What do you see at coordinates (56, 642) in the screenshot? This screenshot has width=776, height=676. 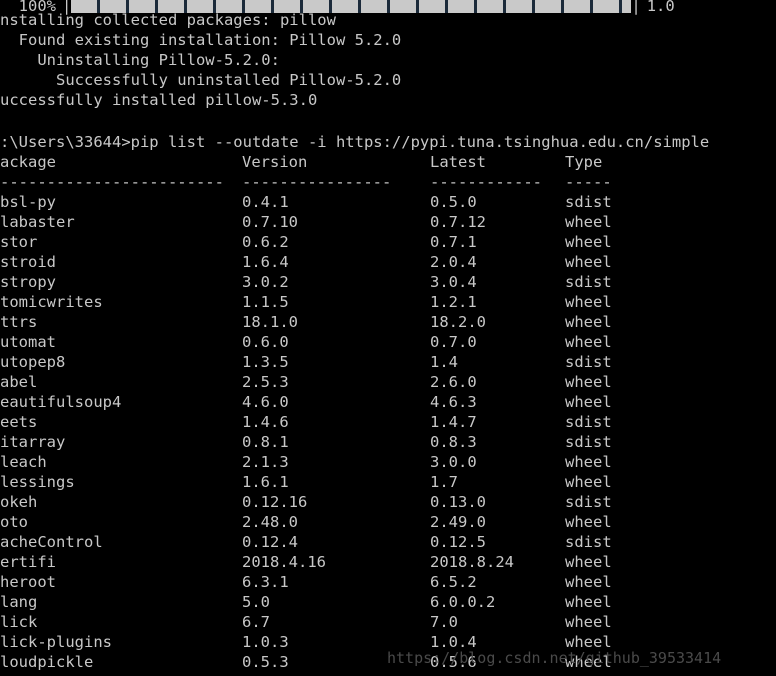 I see `package-name-cell: lick-plugins` at bounding box center [56, 642].